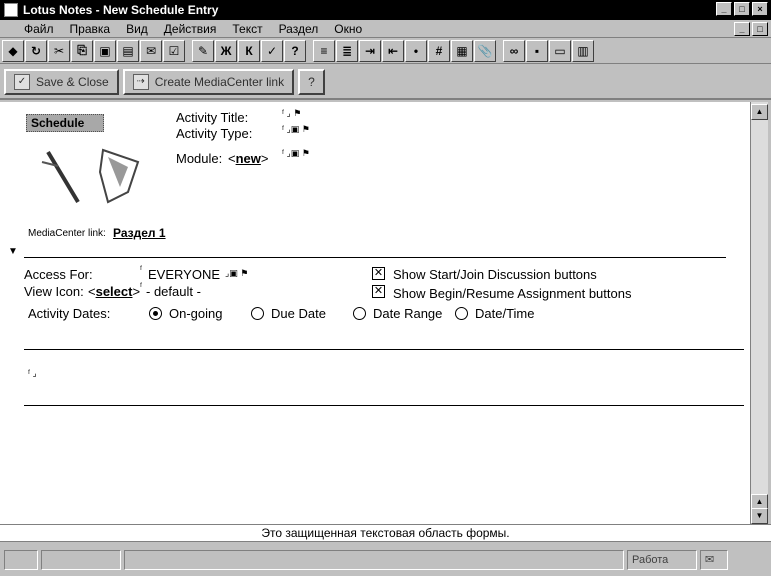 The width and height of the screenshot is (771, 576). Describe the element at coordinates (272, 50) in the screenshot. I see `highlight-icon: ✓` at that location.